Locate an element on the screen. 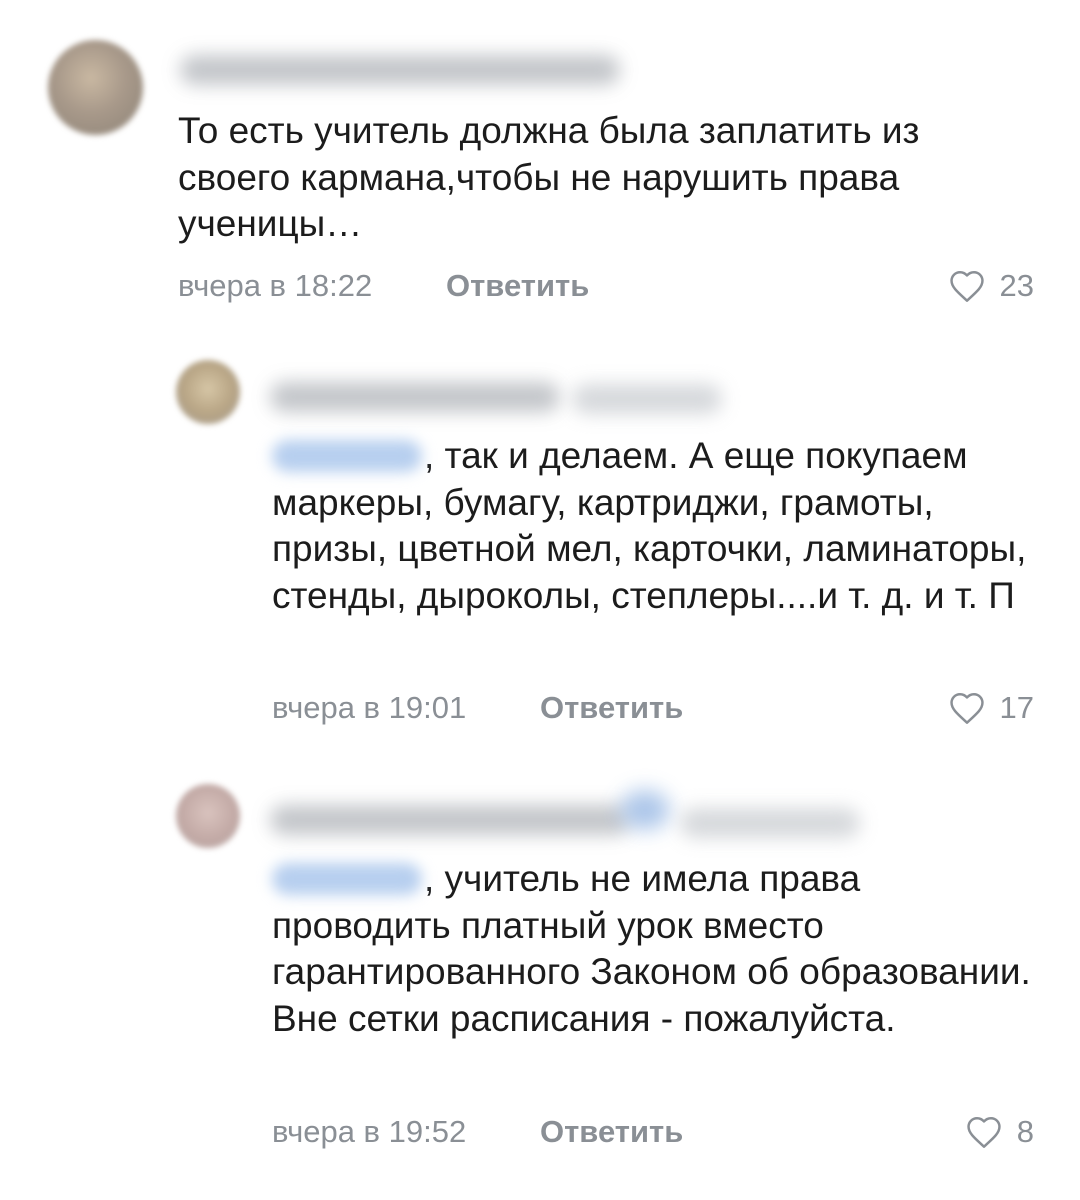  like-count: 8 is located at coordinates (1025, 1131).